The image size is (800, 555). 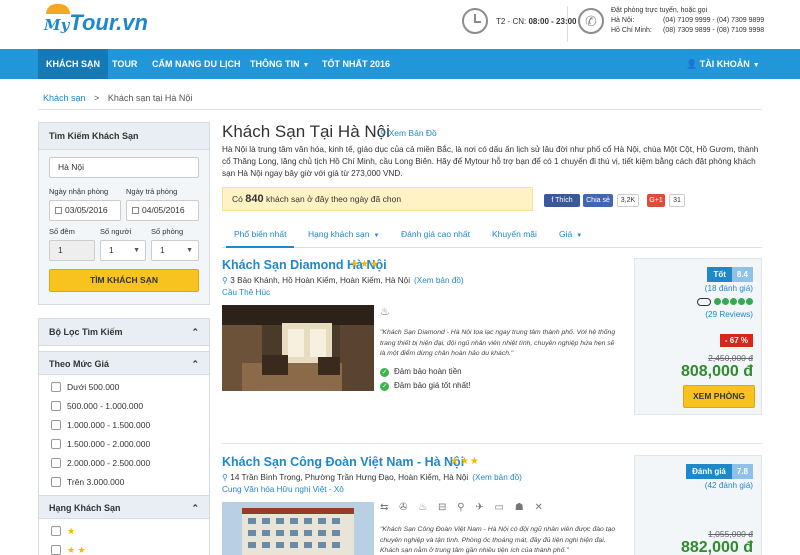 What do you see at coordinates (562, 200) in the screenshot?
I see `facebook-like-button: f Thích` at bounding box center [562, 200].